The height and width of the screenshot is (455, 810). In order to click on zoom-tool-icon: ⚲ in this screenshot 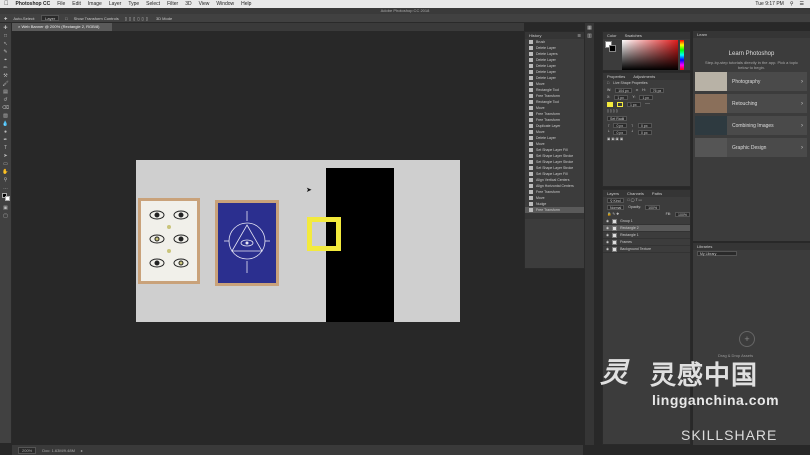, I will do `click(6, 180)`.